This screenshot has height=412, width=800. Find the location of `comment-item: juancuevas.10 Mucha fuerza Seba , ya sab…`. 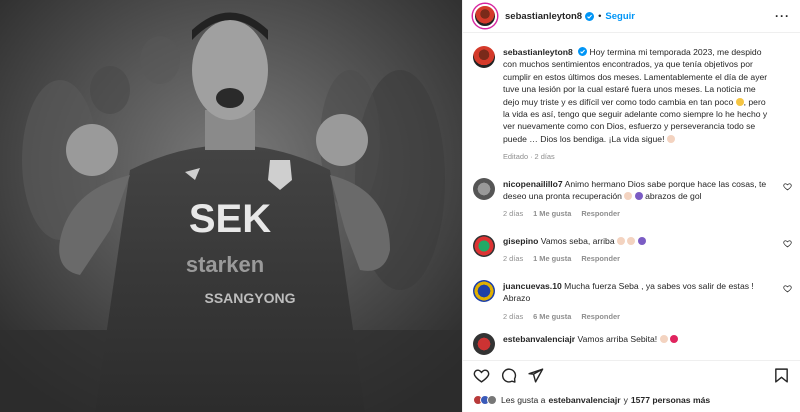

comment-item: juancuevas.10 Mucha fuerza Seba , ya sab… is located at coordinates (631, 294).